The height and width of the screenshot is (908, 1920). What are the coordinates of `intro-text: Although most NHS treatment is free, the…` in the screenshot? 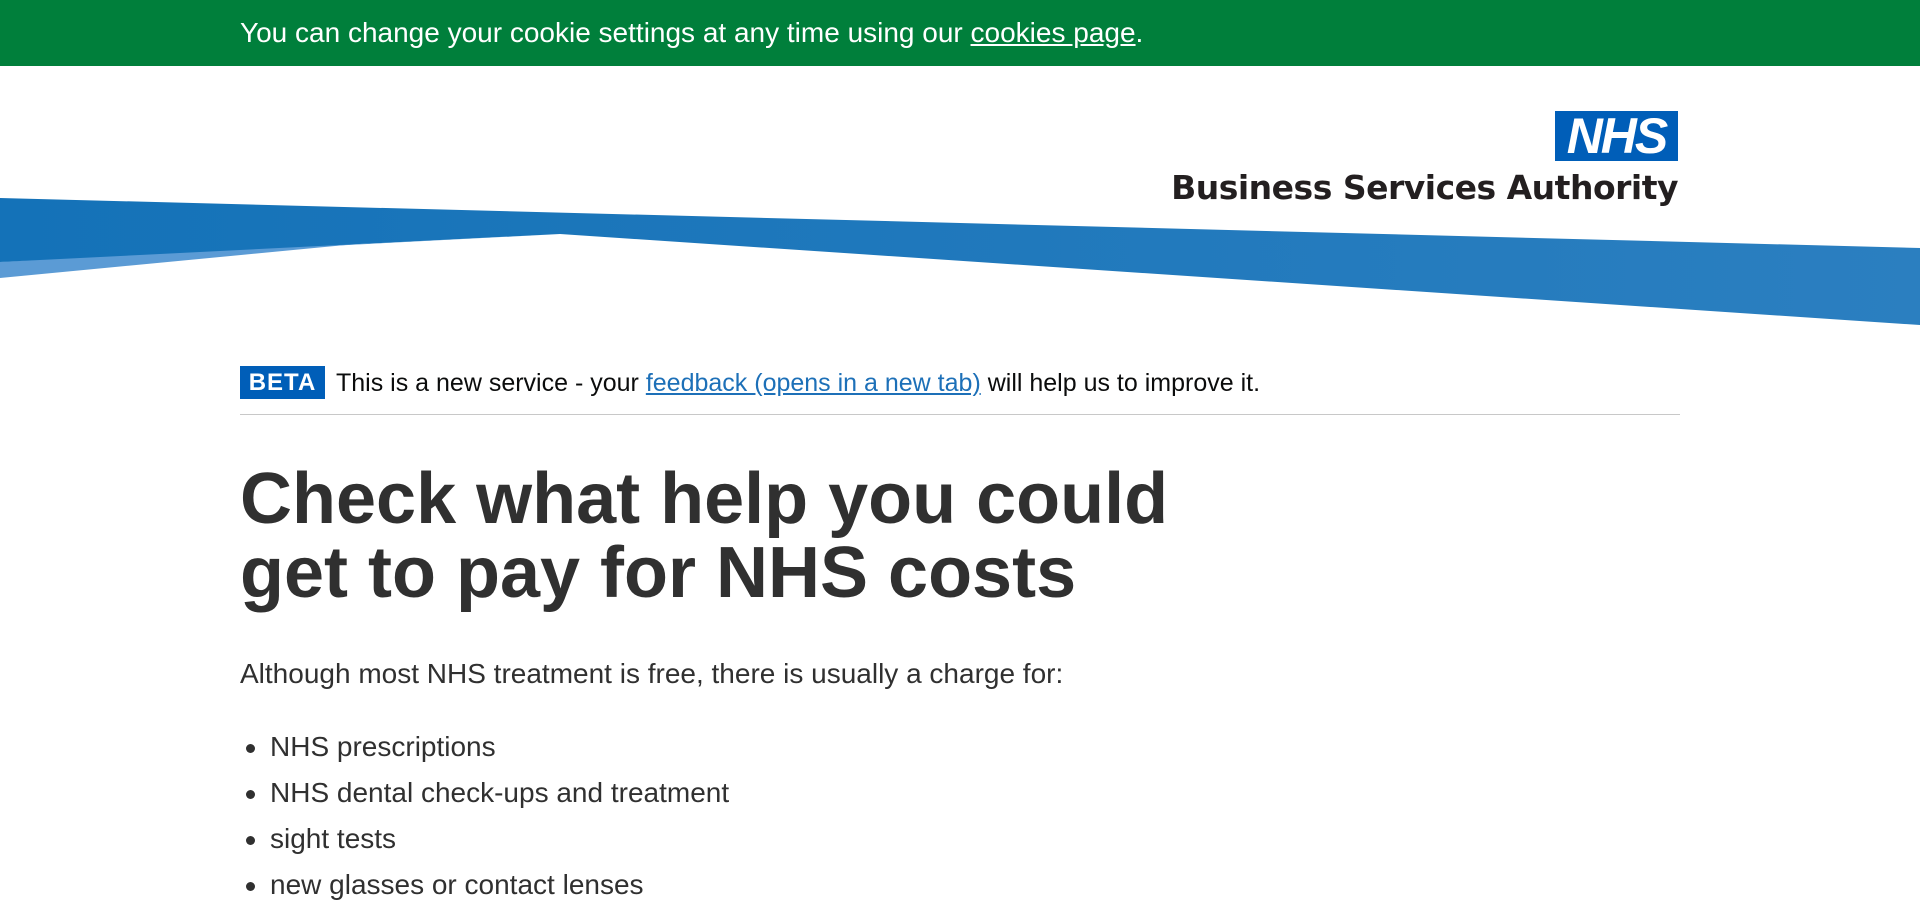 It's located at (652, 673).